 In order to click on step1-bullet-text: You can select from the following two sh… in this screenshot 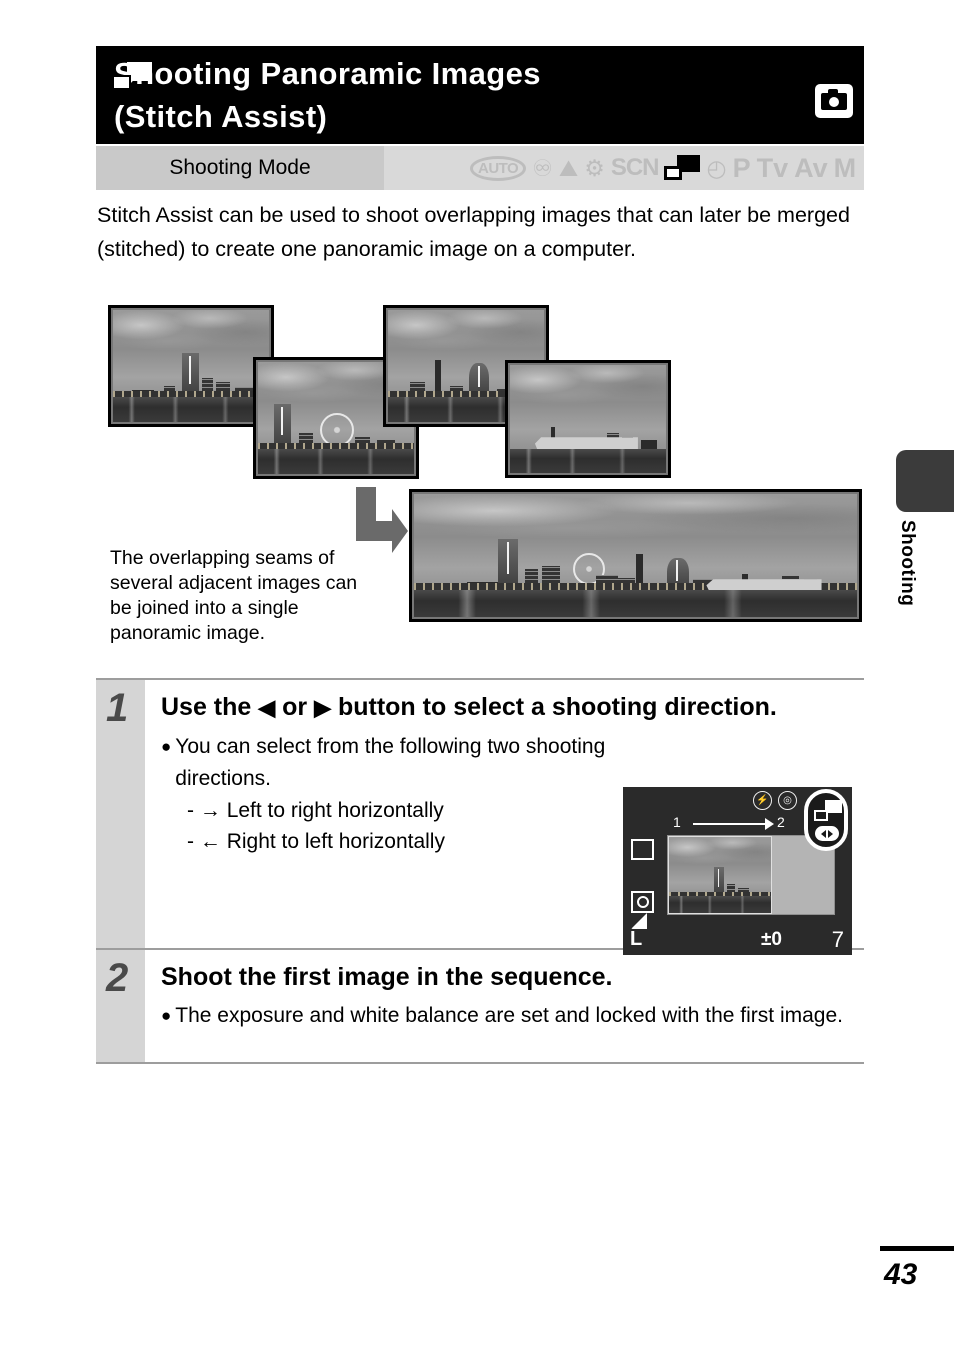, I will do `click(390, 762)`.